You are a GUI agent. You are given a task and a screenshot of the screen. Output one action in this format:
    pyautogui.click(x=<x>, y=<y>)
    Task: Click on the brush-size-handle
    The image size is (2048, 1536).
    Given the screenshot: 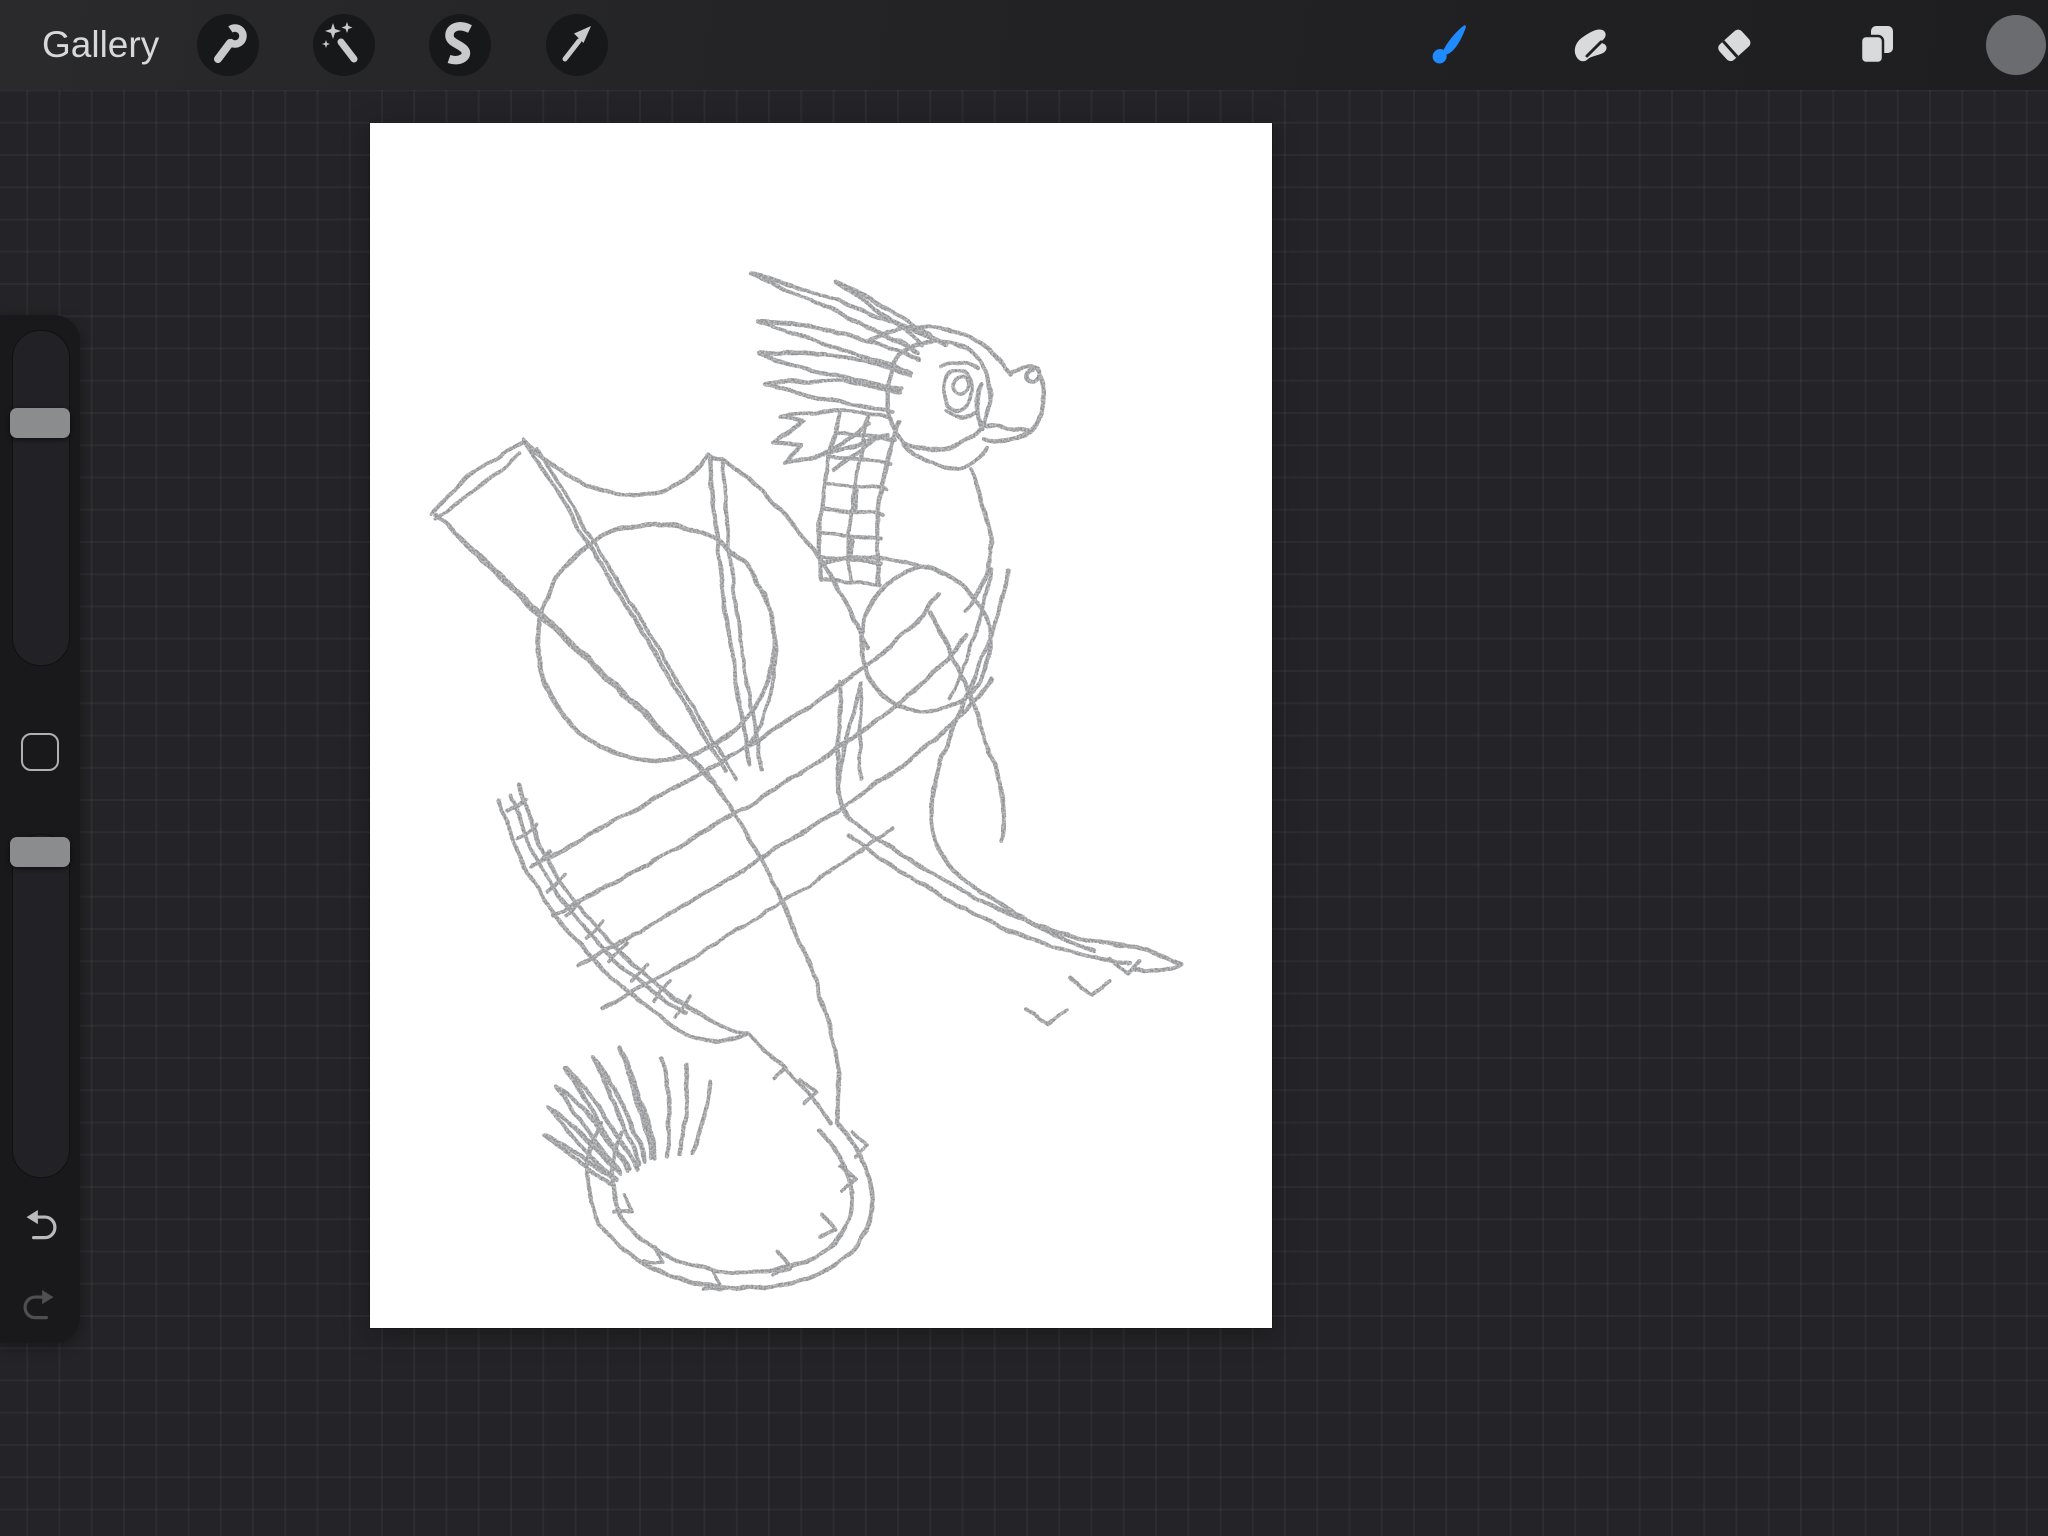 What is the action you would take?
    pyautogui.click(x=40, y=423)
    